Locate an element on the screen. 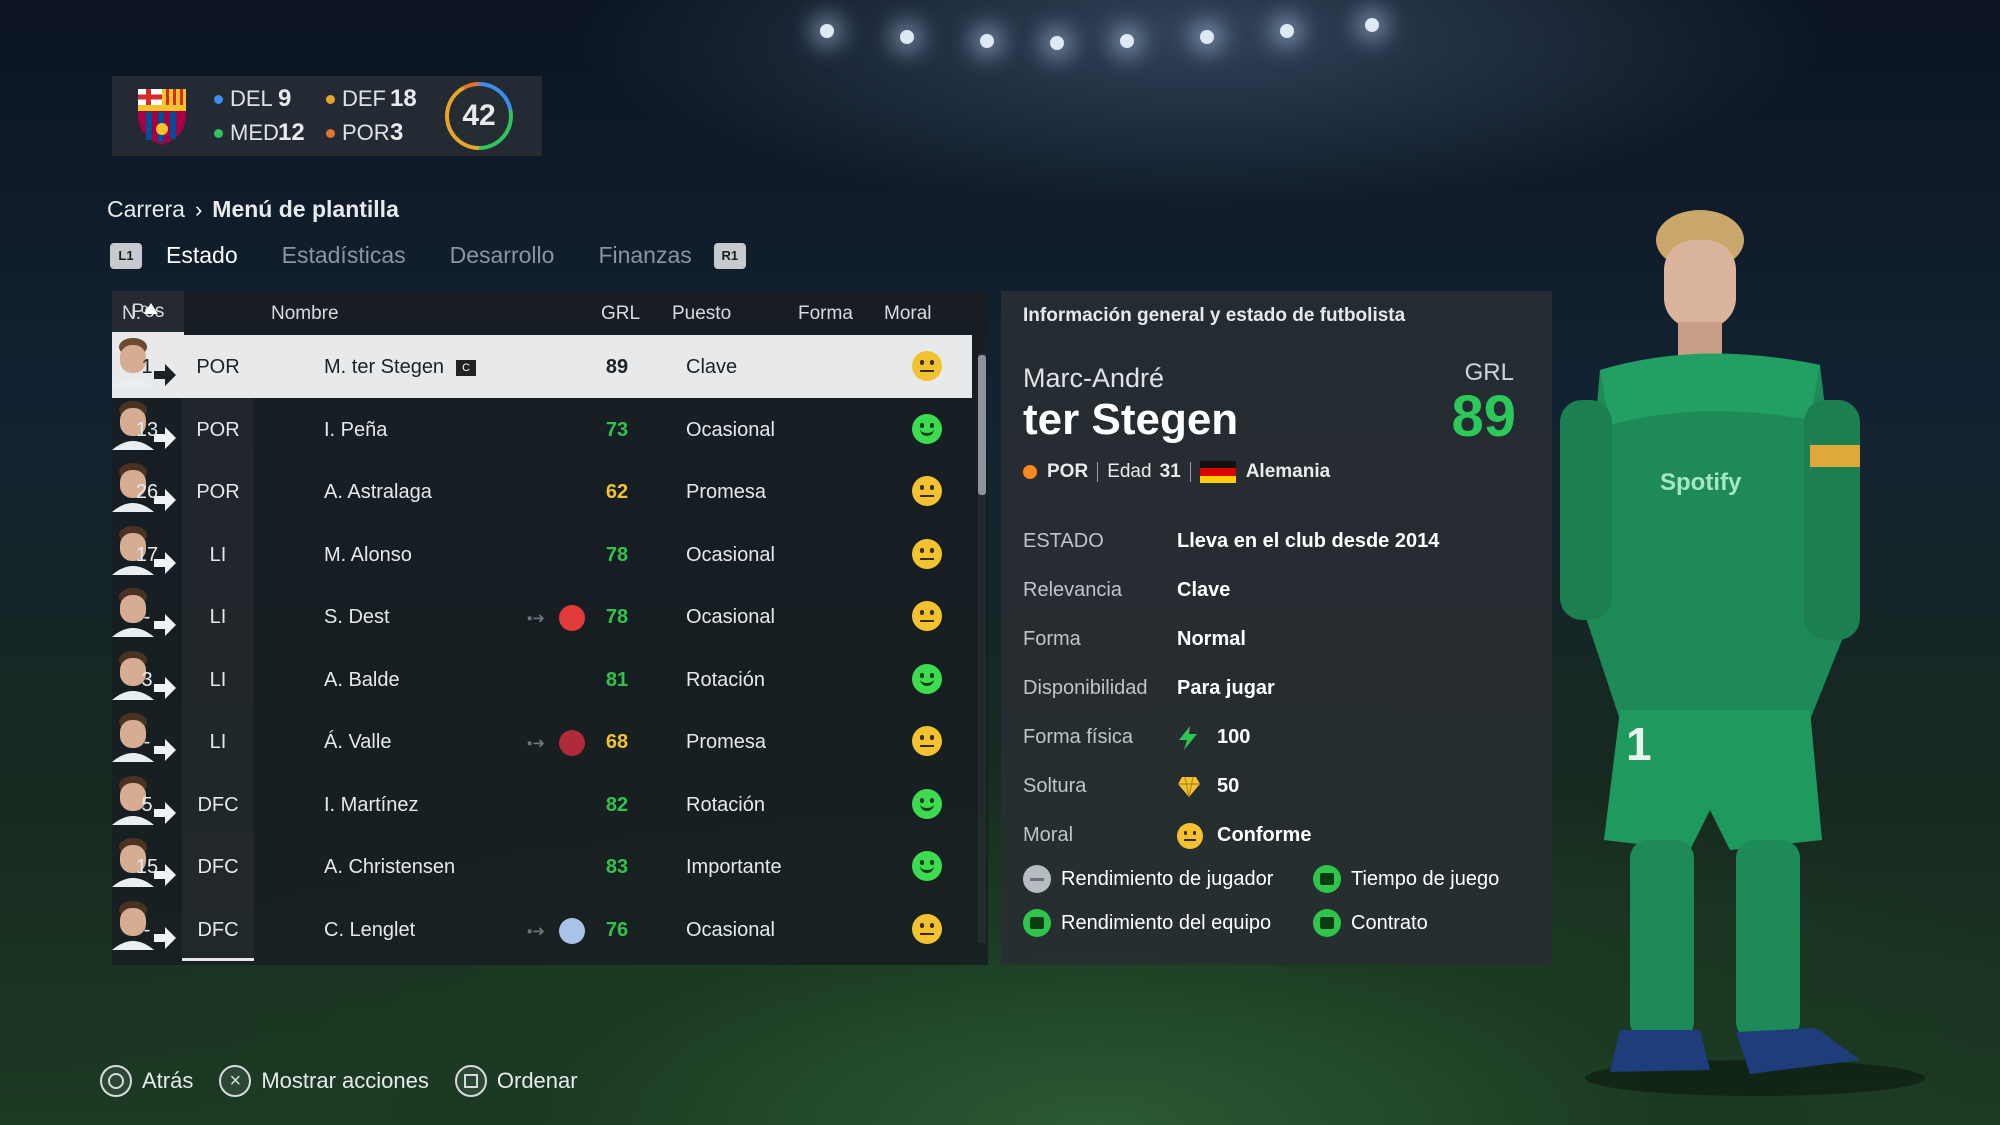  factor-label: Tiempo de juego is located at coordinates (1425, 878).